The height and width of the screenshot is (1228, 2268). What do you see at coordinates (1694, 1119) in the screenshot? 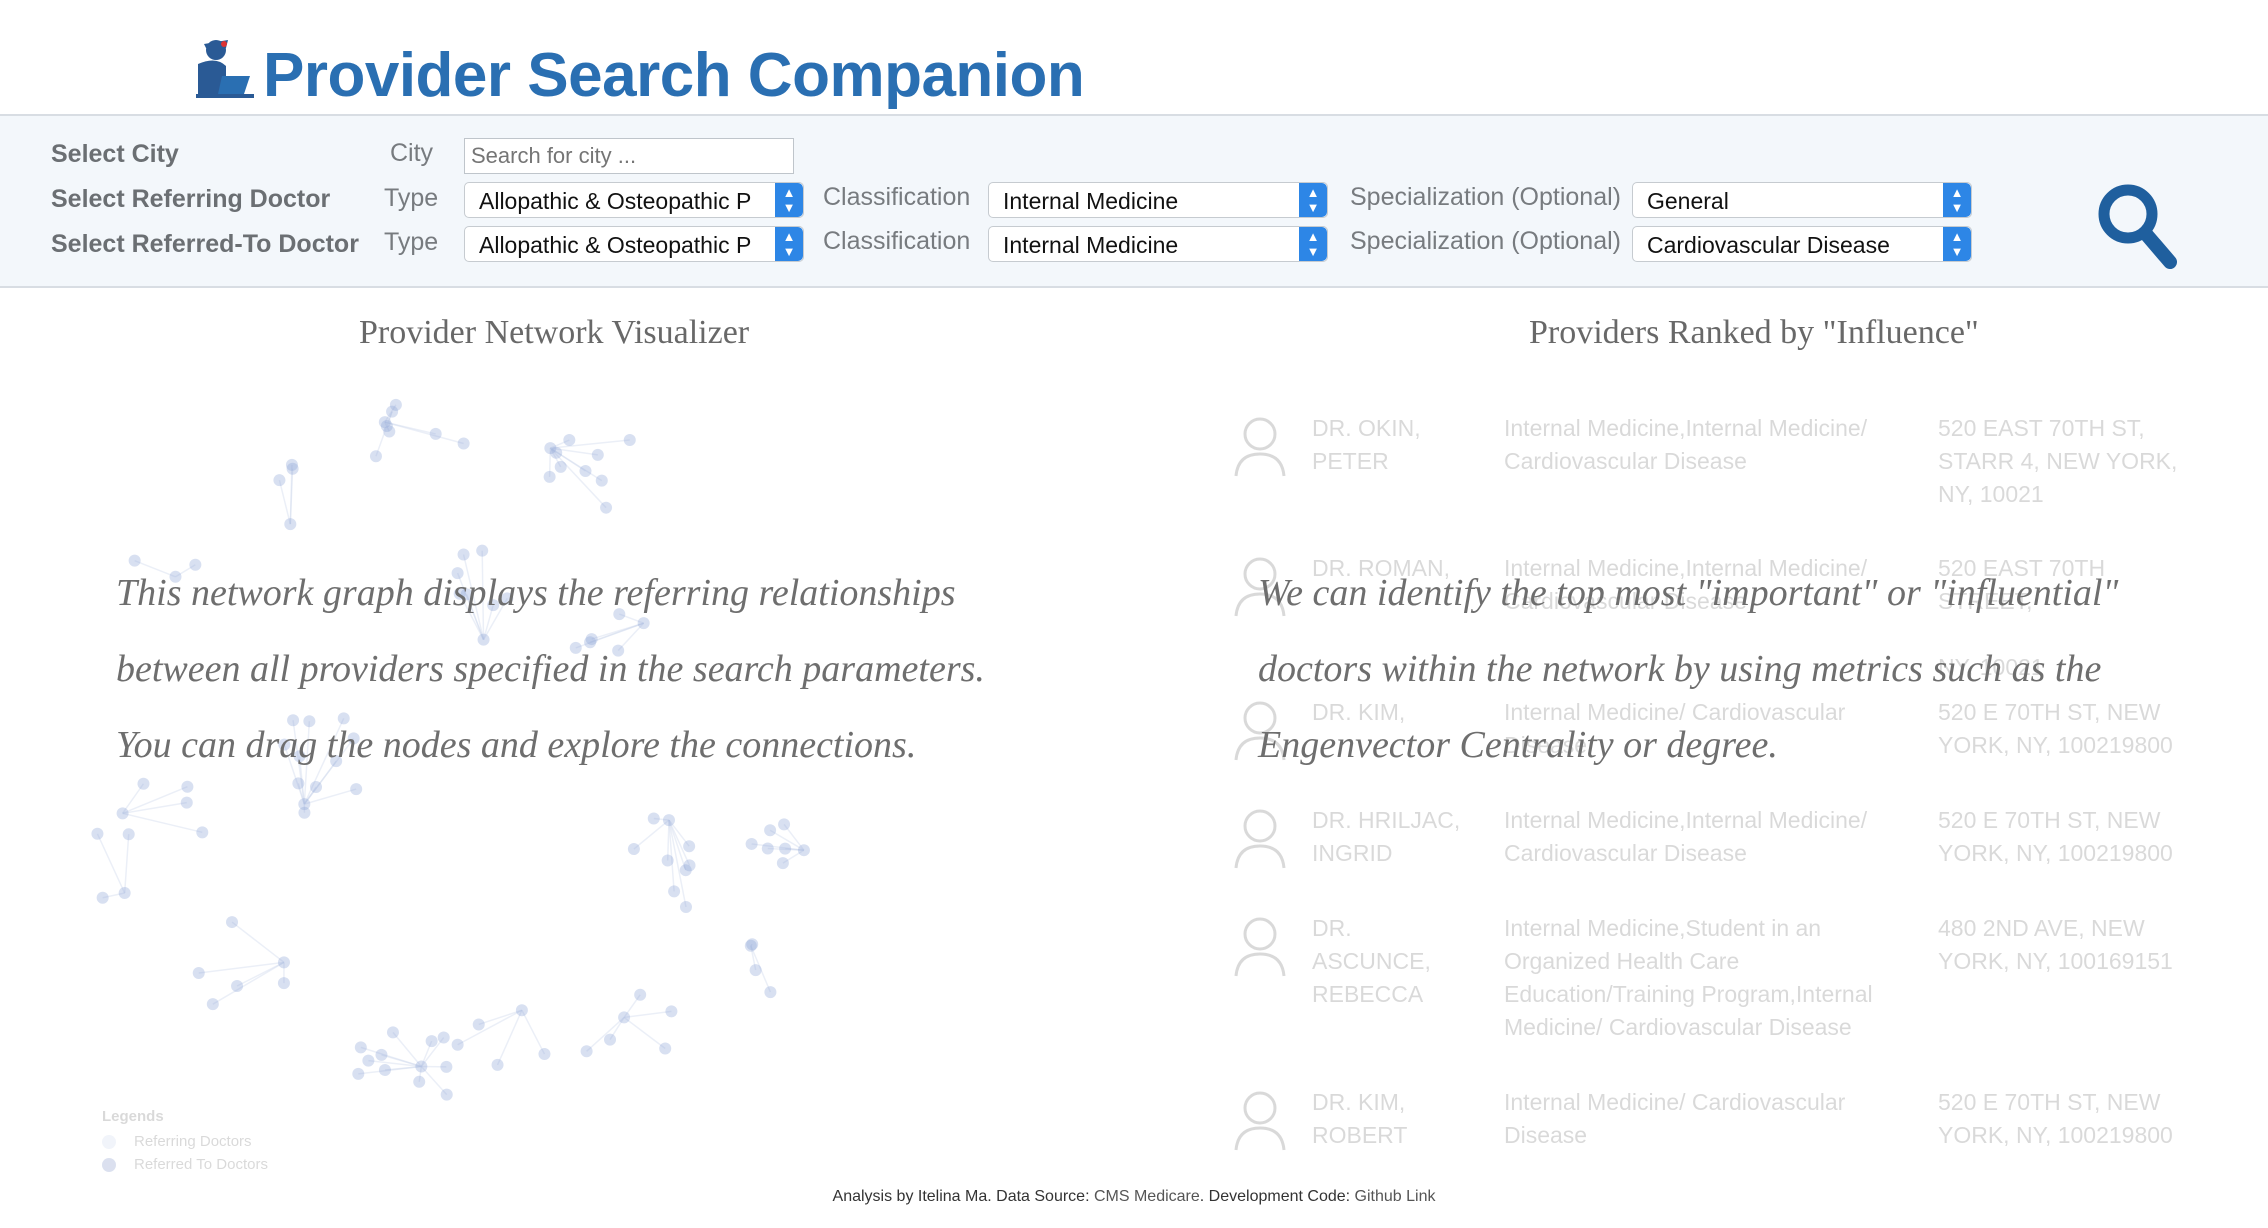
I see `provider-specialty: Internal Medicine/ Cardiovascular Disease` at bounding box center [1694, 1119].